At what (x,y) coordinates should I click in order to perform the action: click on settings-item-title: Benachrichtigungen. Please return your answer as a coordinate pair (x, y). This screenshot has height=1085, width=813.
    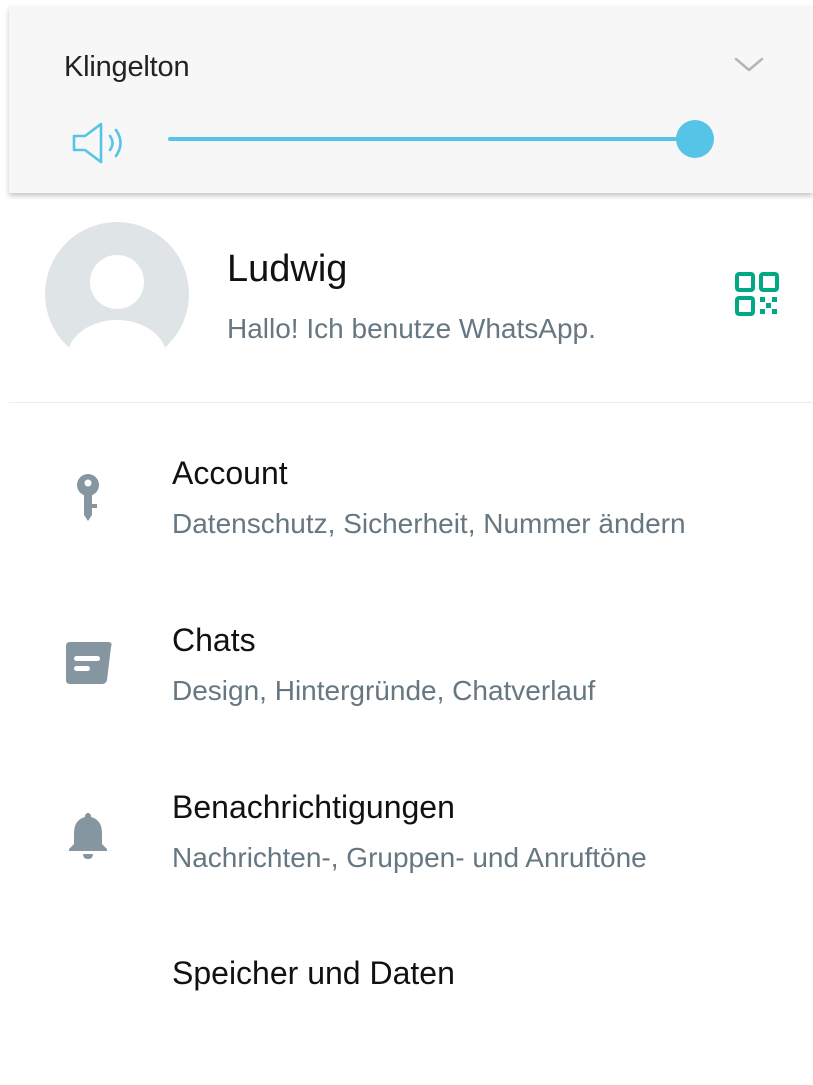
    Looking at the image, I should click on (313, 807).